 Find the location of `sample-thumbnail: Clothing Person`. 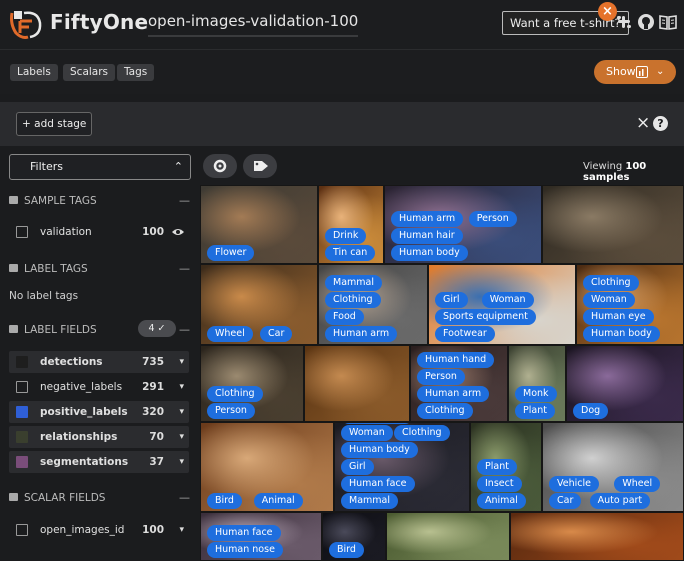

sample-thumbnail: Clothing Person is located at coordinates (252, 383).